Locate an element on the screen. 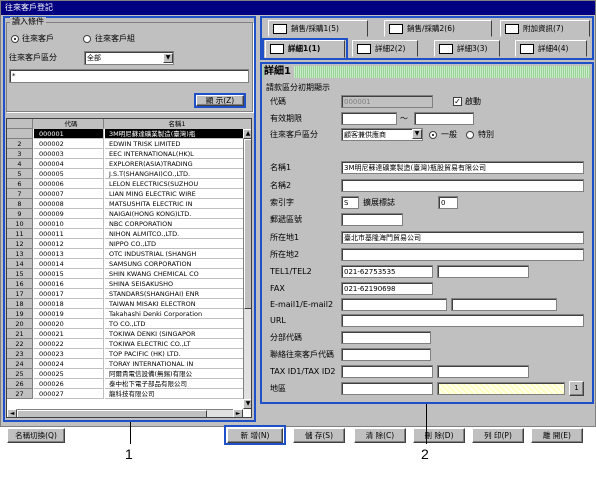 Image resolution: width=596 pixels, height=493 pixels. tab-detail-2: 詳細2(2) is located at coordinates (385, 48).